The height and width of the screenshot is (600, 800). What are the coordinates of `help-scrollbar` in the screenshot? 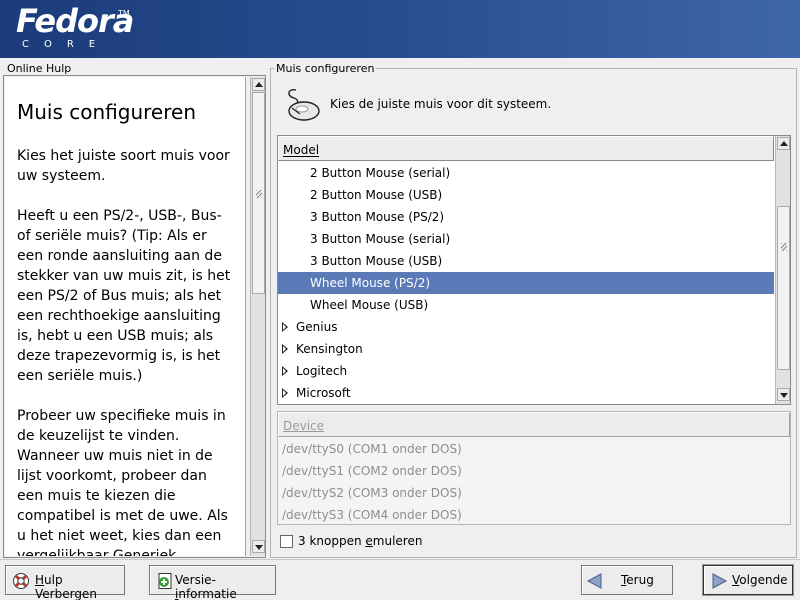 It's located at (257, 316).